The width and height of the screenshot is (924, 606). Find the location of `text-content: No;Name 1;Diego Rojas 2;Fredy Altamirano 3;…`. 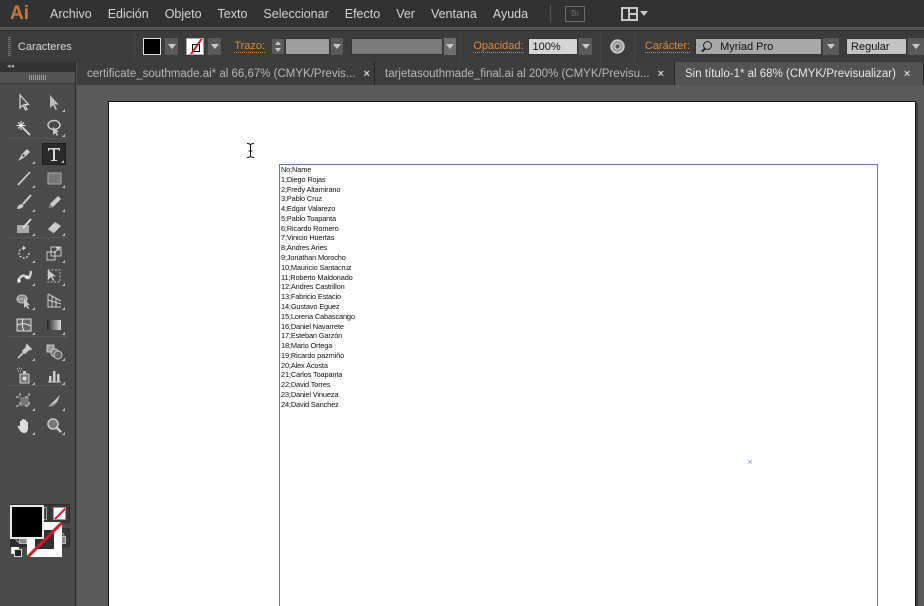

text-content: No;Name 1;Diego Rojas 2;Fredy Altamirano 3;… is located at coordinates (318, 287).